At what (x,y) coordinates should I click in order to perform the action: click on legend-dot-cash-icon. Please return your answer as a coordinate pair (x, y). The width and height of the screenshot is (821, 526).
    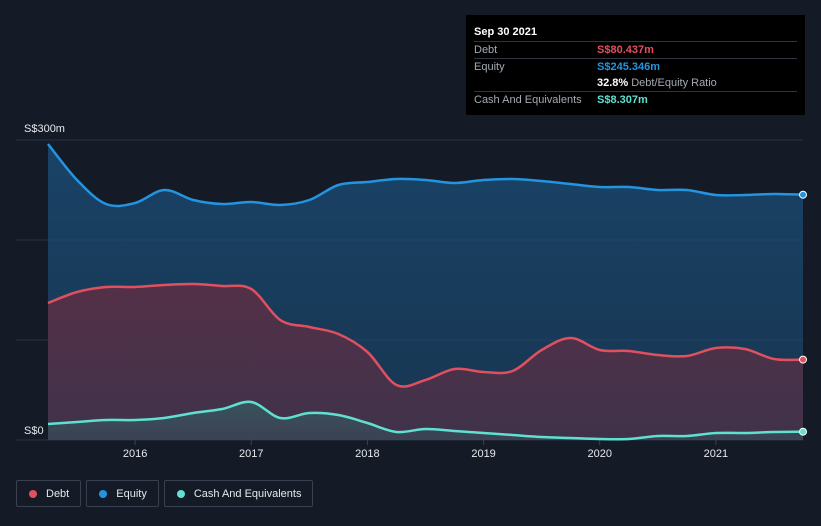
    Looking at the image, I should click on (180, 493).